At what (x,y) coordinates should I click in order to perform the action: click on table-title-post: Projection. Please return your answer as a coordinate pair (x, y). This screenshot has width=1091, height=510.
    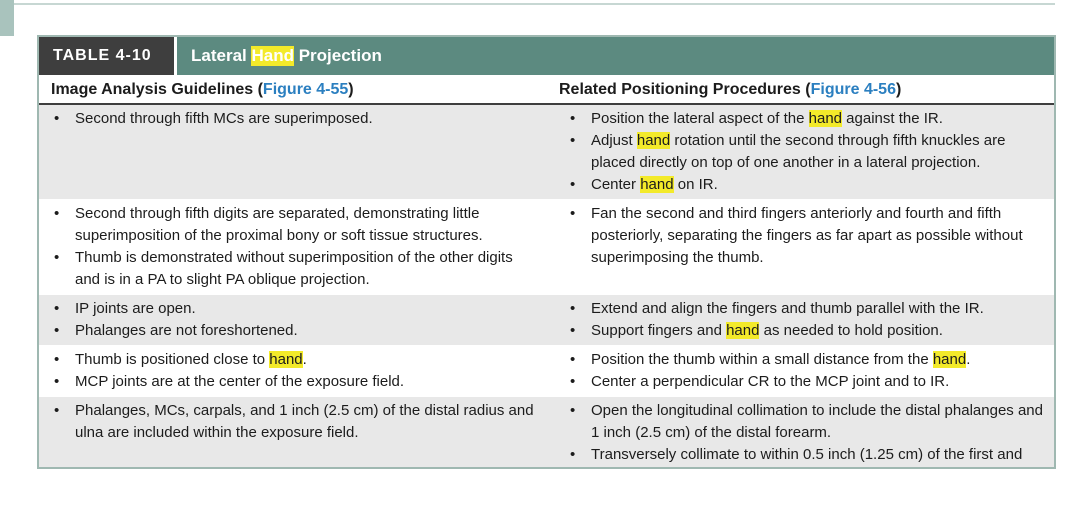
    Looking at the image, I should click on (337, 55).